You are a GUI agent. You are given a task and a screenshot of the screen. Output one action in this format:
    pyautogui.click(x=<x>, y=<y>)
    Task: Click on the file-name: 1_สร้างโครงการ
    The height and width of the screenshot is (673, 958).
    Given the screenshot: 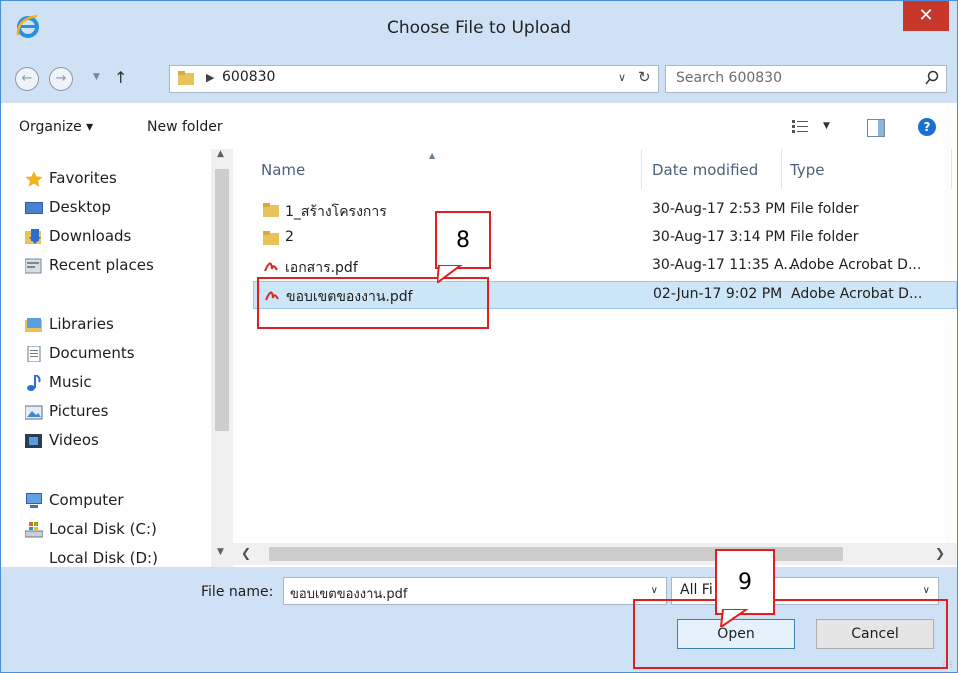 What is the action you would take?
    pyautogui.click(x=336, y=212)
    